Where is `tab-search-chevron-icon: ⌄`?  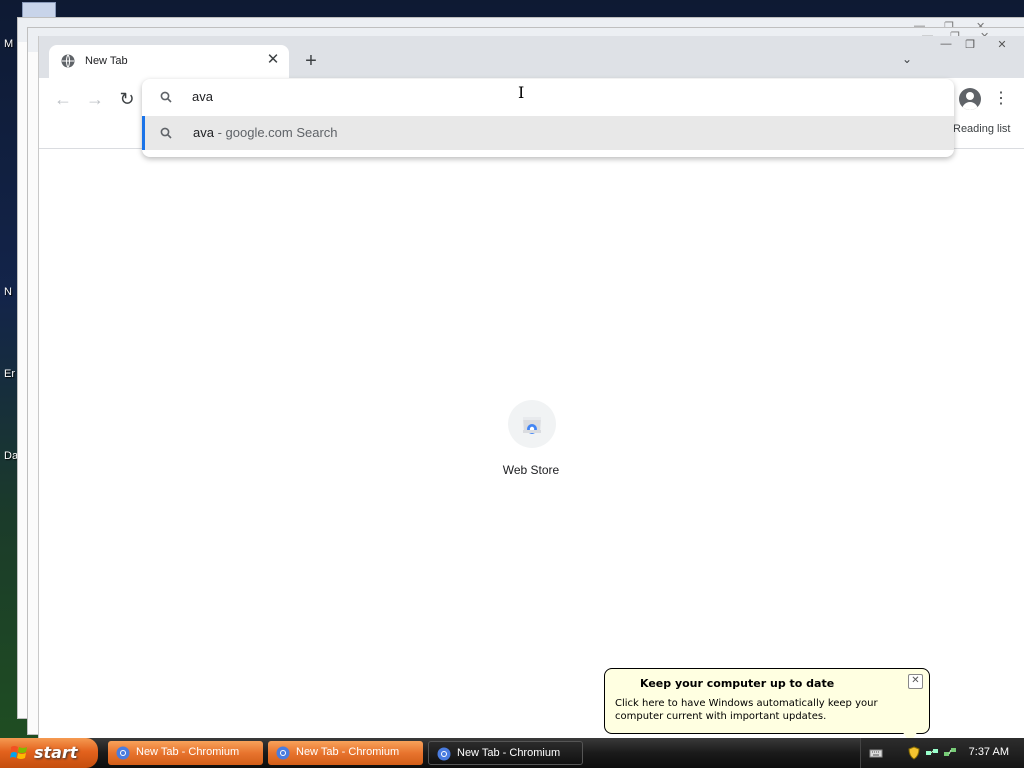
tab-search-chevron-icon: ⌄ is located at coordinates (907, 60).